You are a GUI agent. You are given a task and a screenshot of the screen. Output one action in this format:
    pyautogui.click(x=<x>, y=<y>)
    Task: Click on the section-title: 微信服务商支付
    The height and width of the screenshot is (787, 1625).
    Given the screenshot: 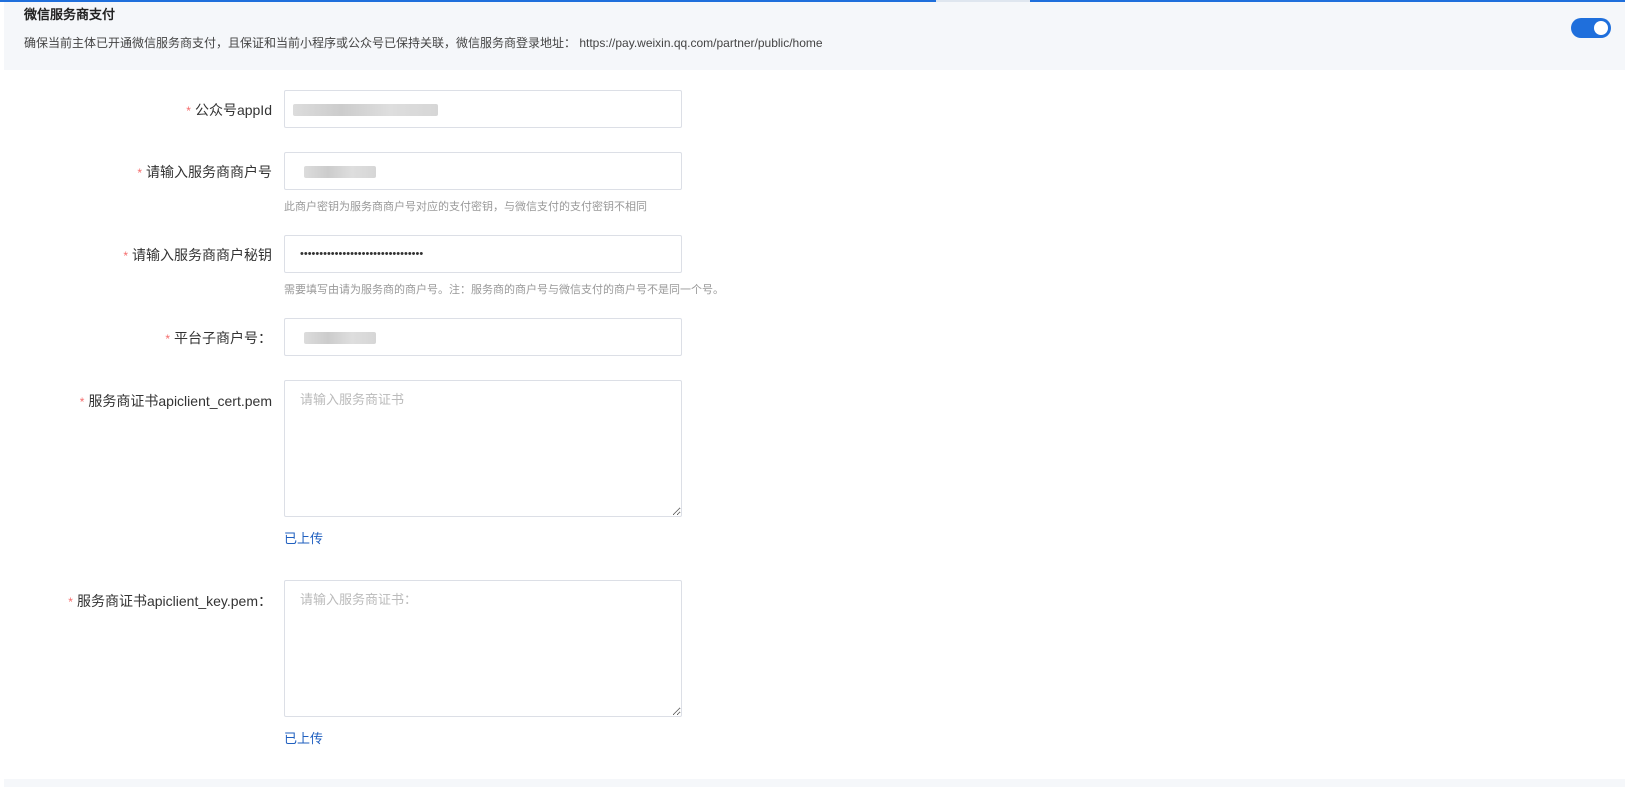 What is the action you would take?
    pyautogui.click(x=70, y=14)
    